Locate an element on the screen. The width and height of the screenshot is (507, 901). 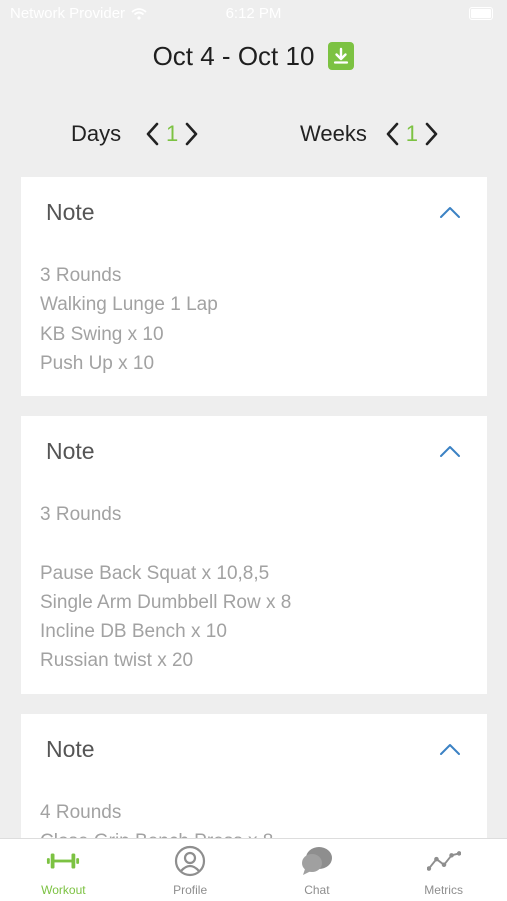
date-range-title: Oct 4 - Oct 10 is located at coordinates (233, 55).